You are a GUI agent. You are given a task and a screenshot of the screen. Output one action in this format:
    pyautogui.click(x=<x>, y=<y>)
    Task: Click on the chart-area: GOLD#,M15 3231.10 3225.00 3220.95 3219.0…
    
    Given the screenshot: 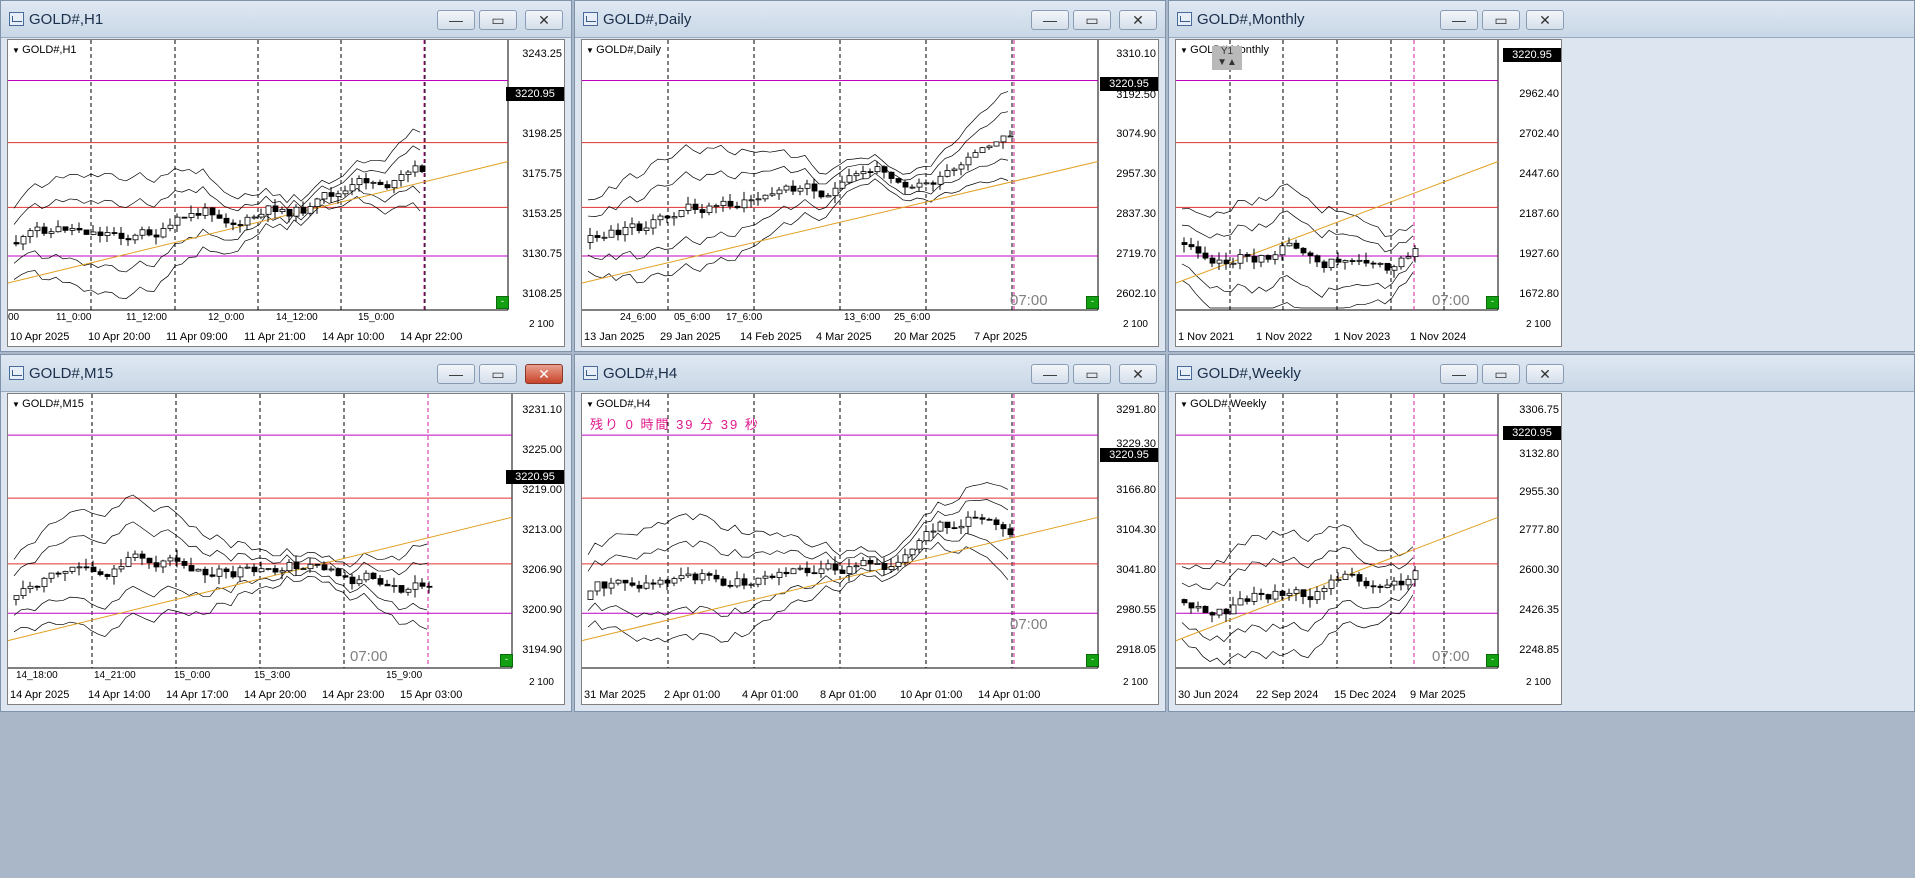 What is the action you would take?
    pyautogui.click(x=286, y=549)
    